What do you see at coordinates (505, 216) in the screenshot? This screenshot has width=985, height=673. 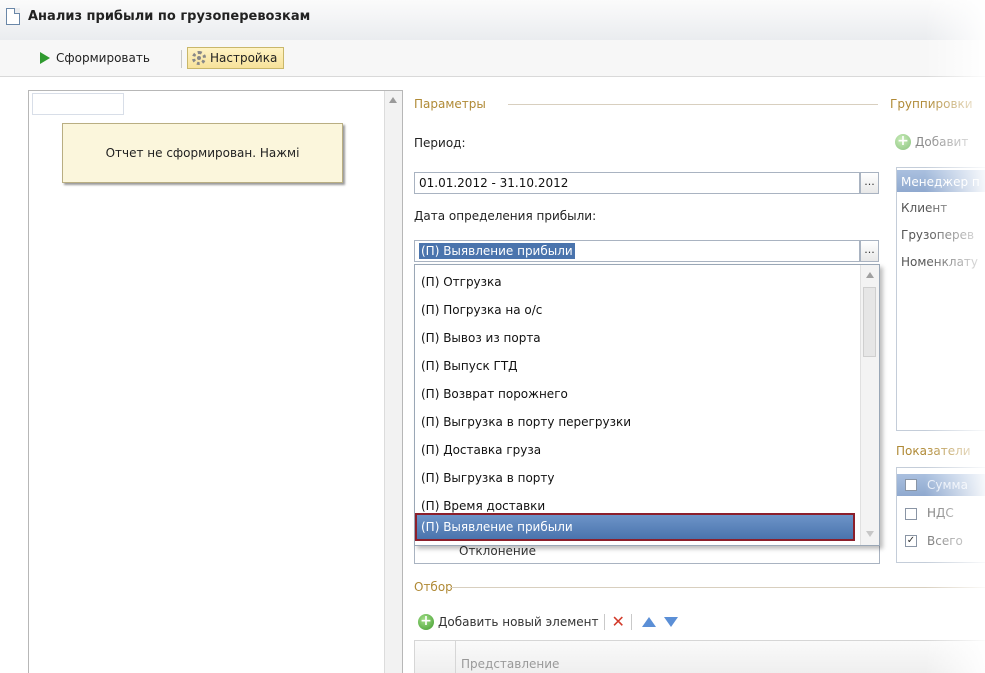 I see `profit-date-label: Дата определения прибыли:` at bounding box center [505, 216].